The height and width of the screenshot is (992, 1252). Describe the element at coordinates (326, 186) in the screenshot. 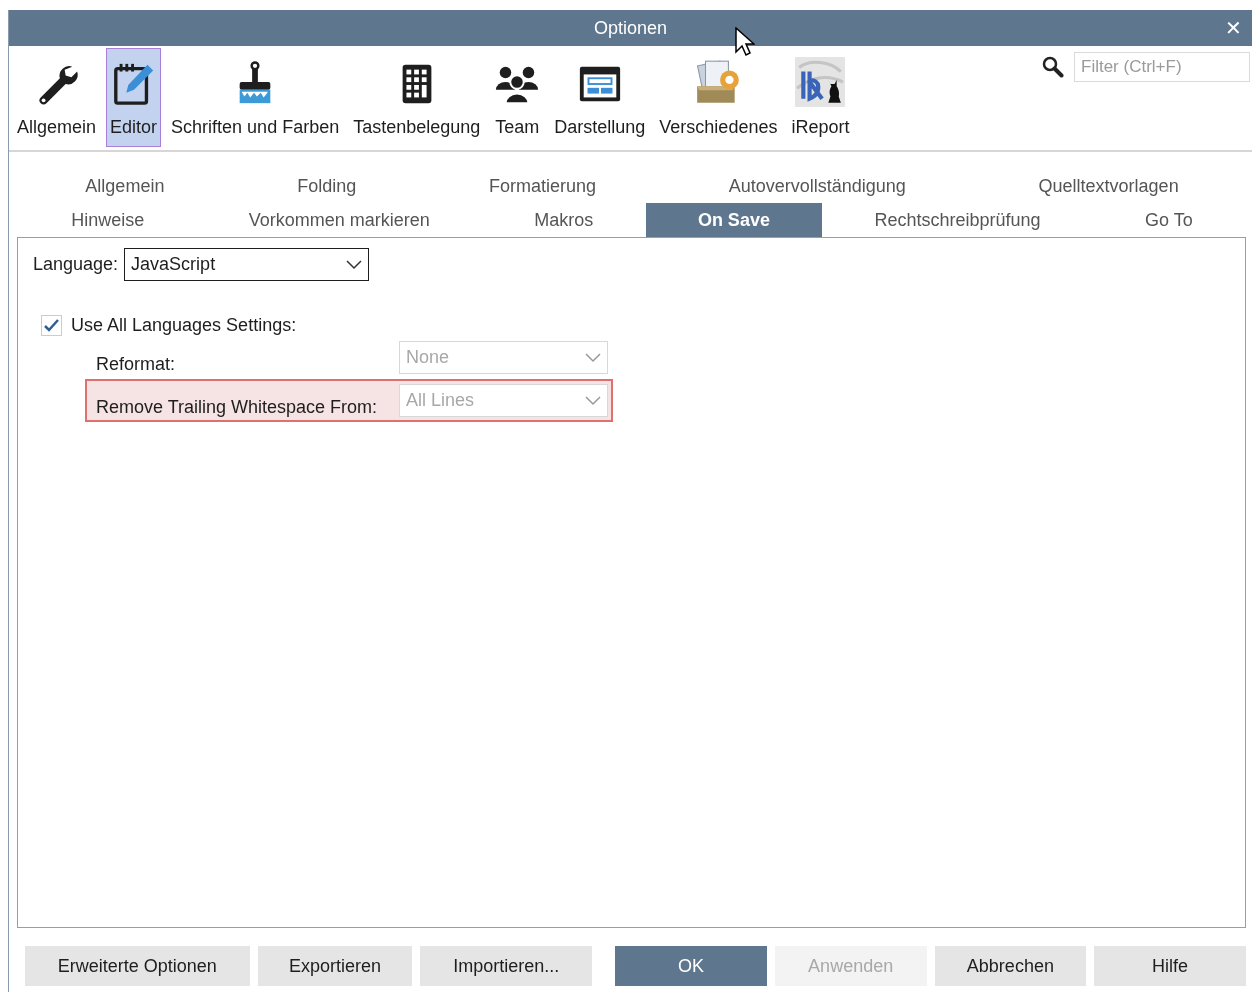

I see `tab: Folding` at that location.